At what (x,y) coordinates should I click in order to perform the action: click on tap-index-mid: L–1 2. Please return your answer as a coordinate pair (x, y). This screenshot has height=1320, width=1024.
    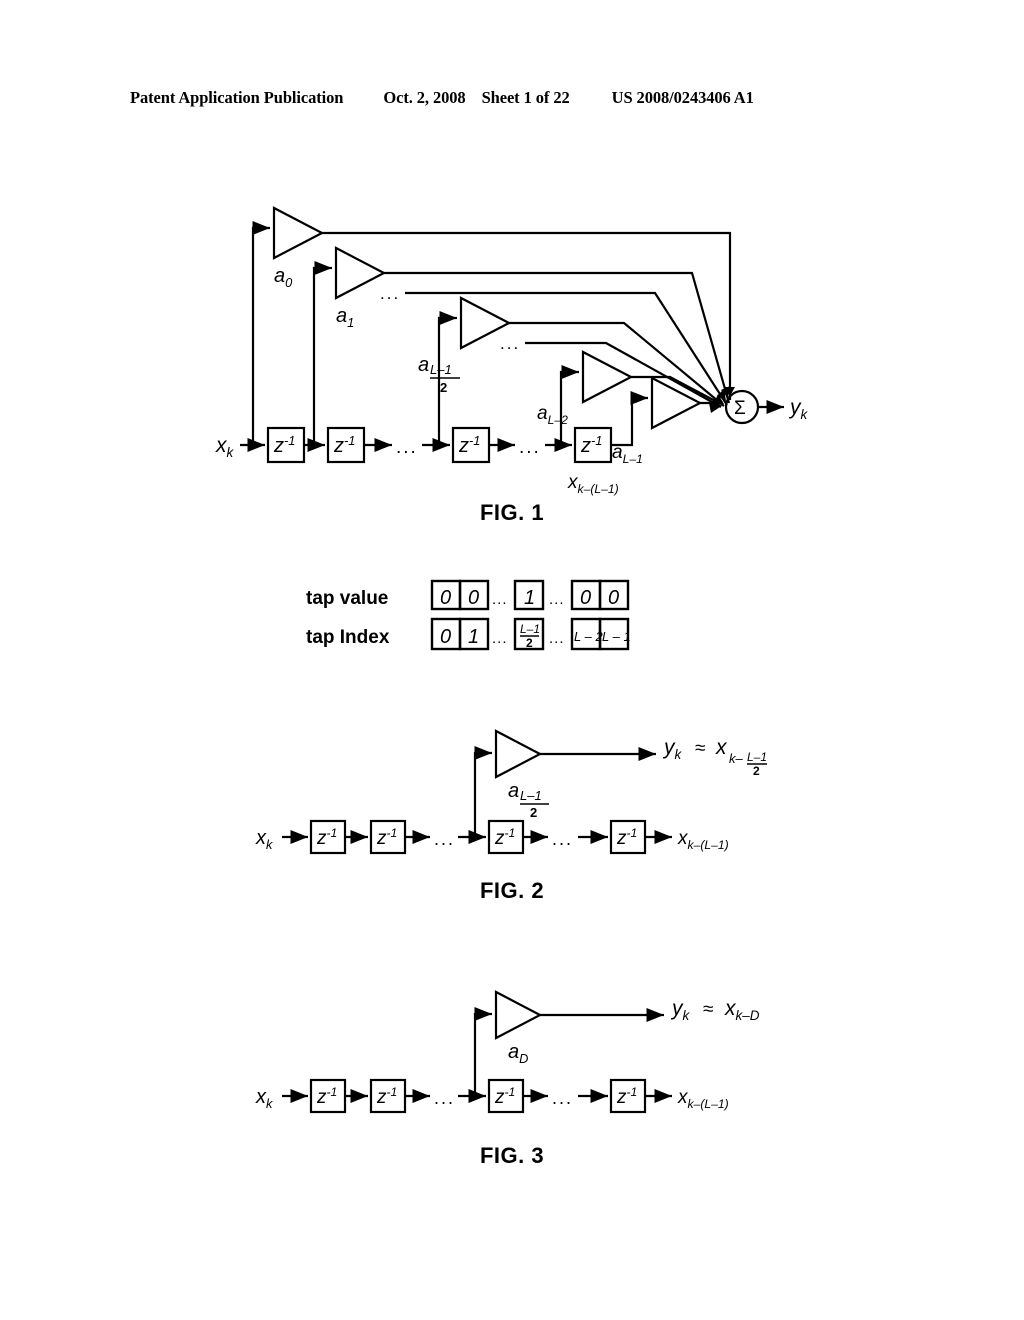
    Looking at the image, I should click on (530, 636).